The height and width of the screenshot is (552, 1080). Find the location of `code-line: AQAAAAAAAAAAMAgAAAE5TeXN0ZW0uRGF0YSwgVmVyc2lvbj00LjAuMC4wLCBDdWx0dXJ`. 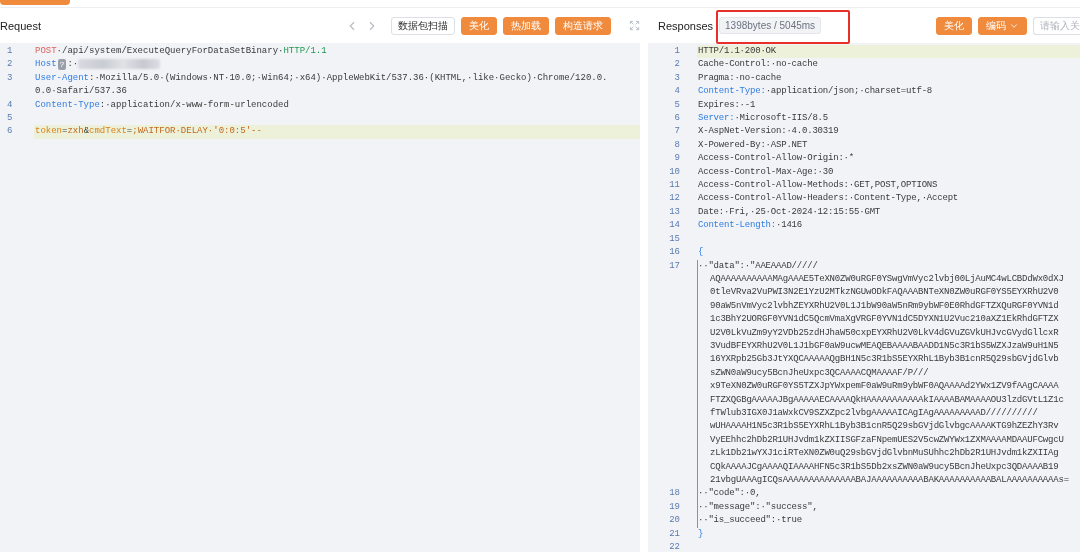

code-line: AQAAAAAAAAAAMAgAAAE5TeXN0ZW0uRGF0YSwgVmVyc2lvbj00LjAuMC4wLCBDdWx0dXJ is located at coordinates (887, 279).